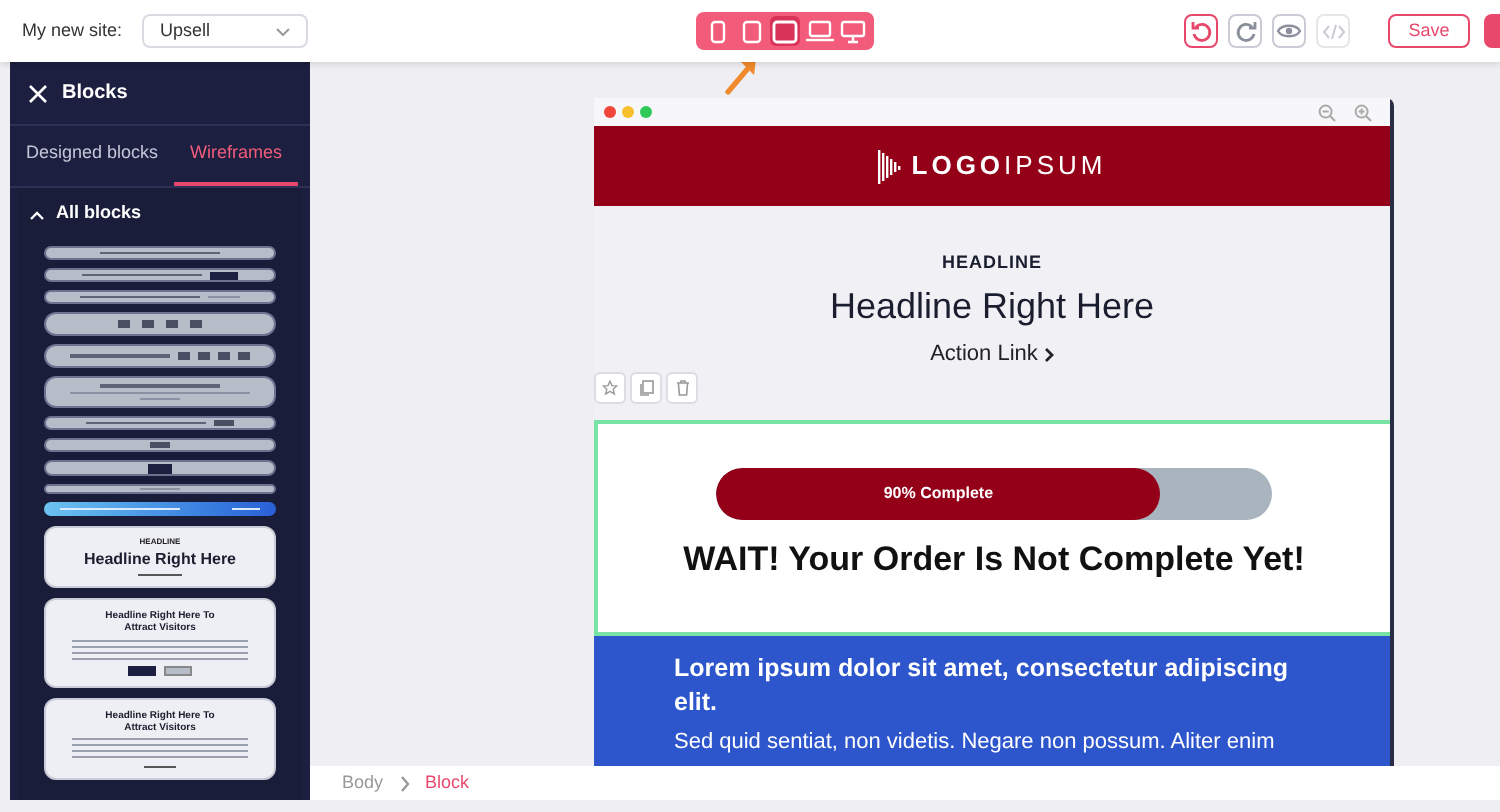  Describe the element at coordinates (1429, 31) in the screenshot. I see `save-button: Save` at that location.